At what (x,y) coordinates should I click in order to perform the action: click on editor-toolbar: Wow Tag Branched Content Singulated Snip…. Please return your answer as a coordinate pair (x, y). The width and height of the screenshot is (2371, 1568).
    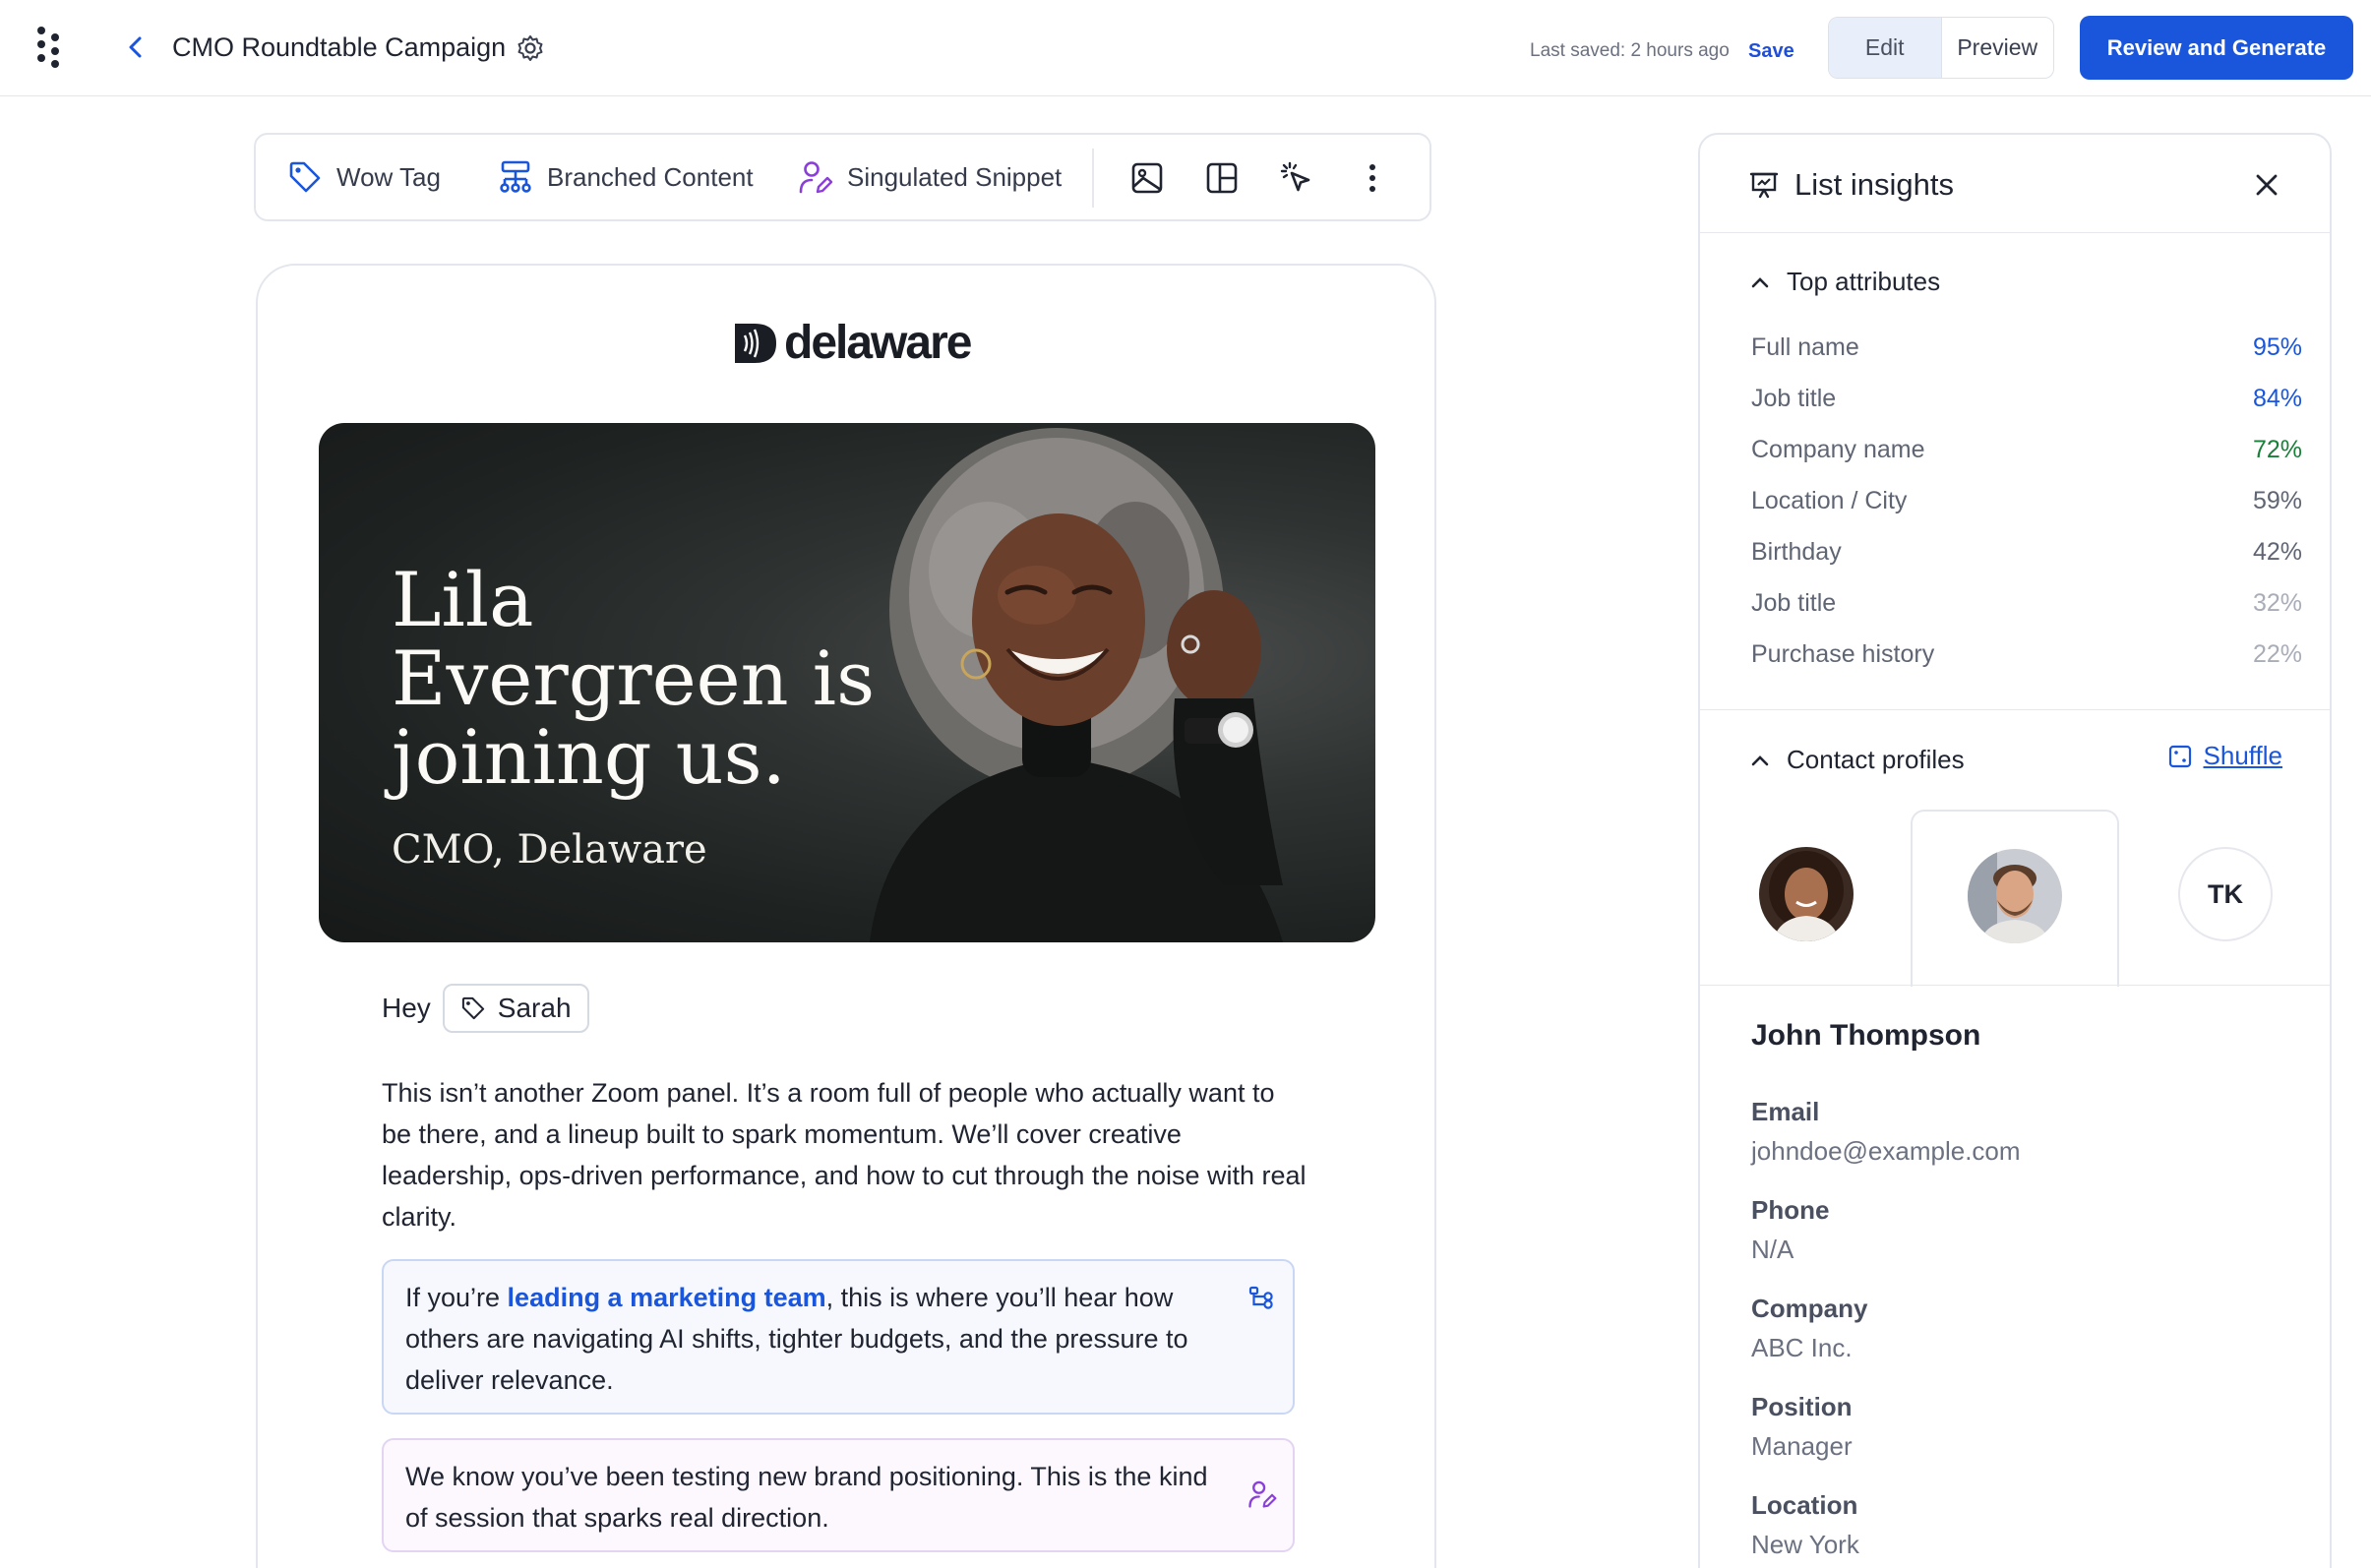
    Looking at the image, I should click on (842, 177).